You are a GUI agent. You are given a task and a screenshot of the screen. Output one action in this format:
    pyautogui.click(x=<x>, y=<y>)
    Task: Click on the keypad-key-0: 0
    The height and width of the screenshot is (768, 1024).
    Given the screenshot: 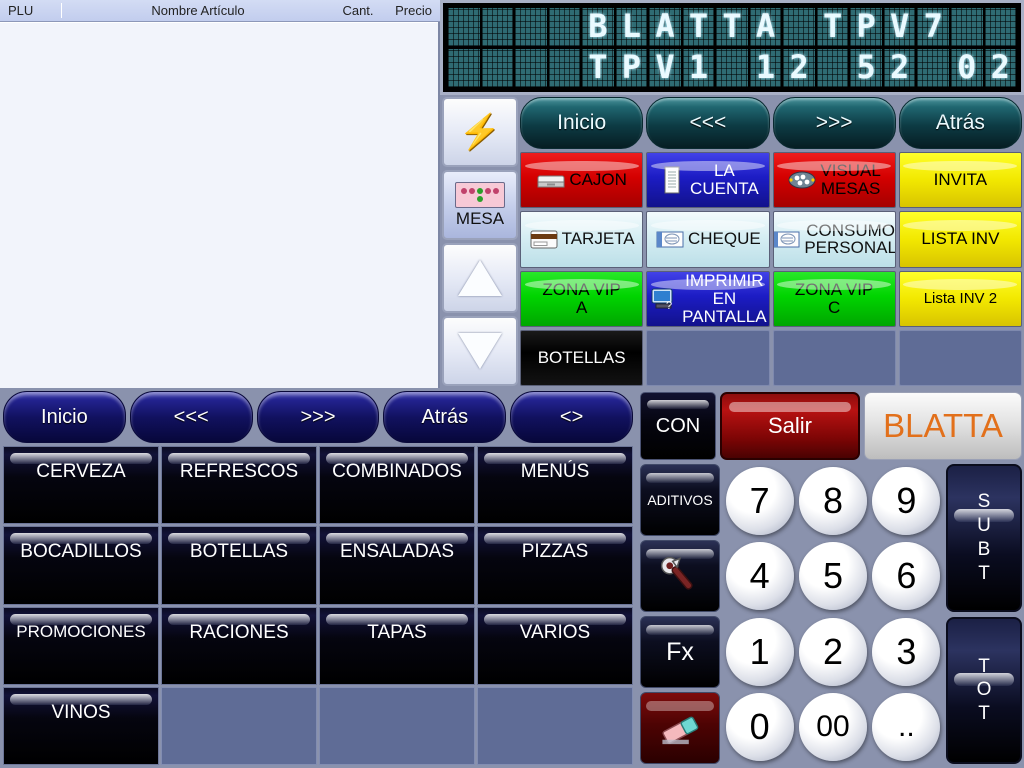 What is the action you would take?
    pyautogui.click(x=759, y=728)
    